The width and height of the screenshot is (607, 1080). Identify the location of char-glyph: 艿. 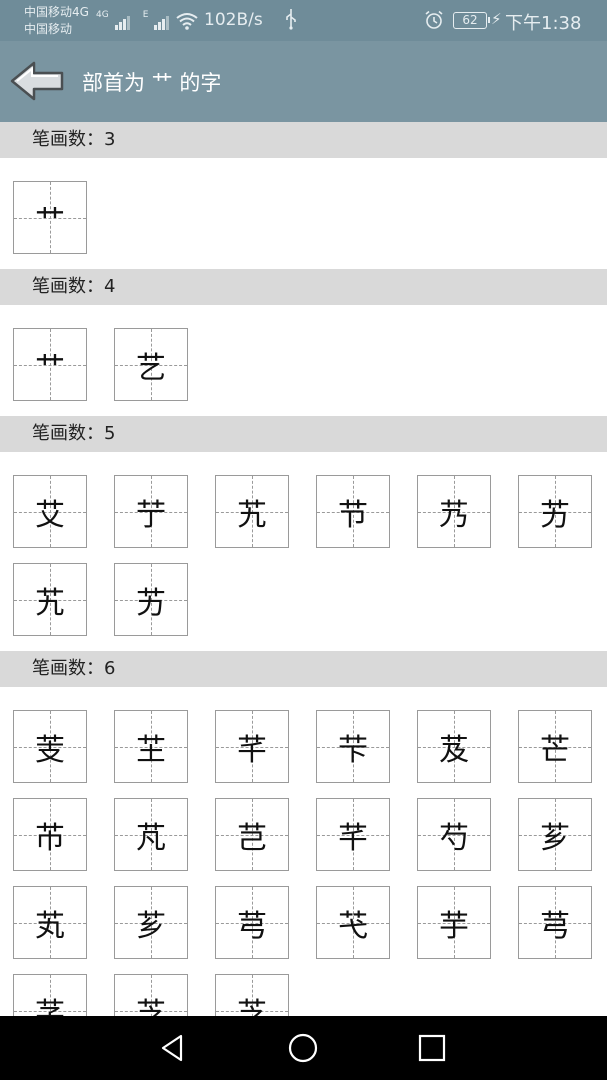
(454, 515).